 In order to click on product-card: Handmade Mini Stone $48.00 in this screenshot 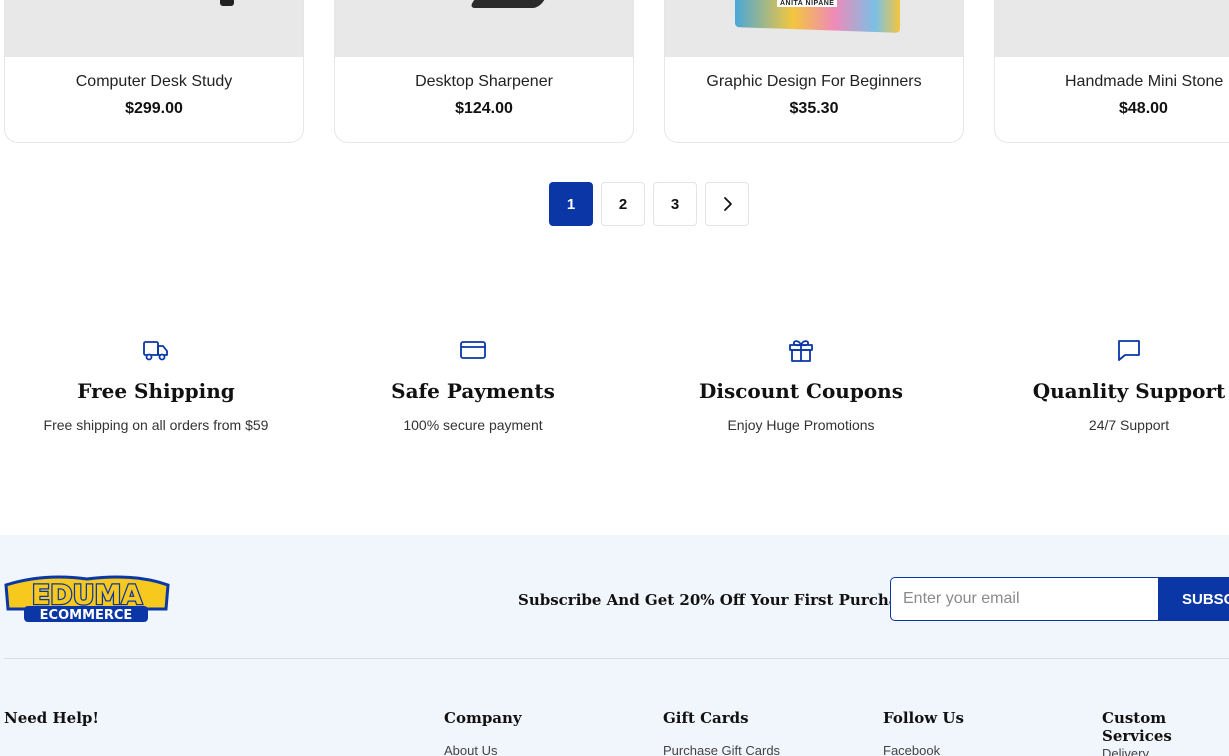, I will do `click(1111, 71)`.